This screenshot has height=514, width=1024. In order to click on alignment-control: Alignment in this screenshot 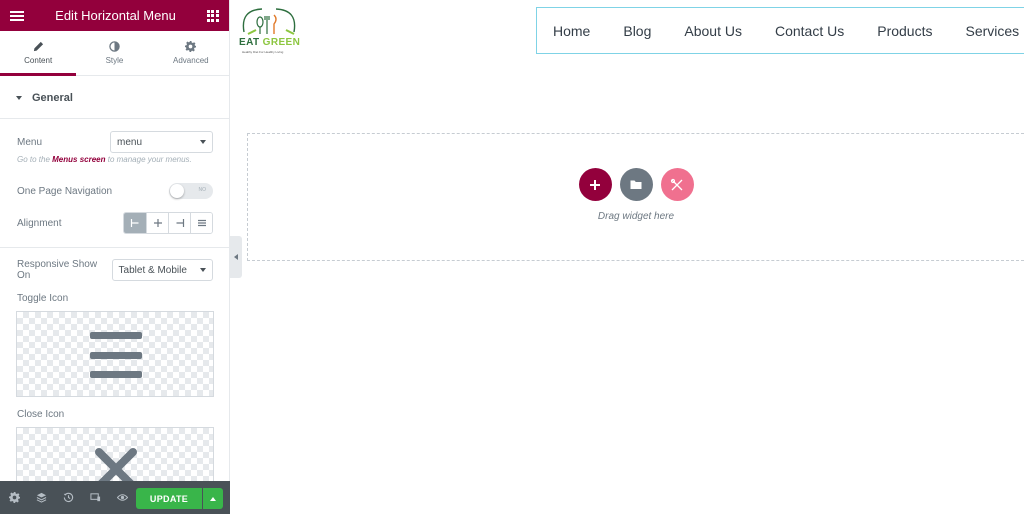, I will do `click(115, 223)`.